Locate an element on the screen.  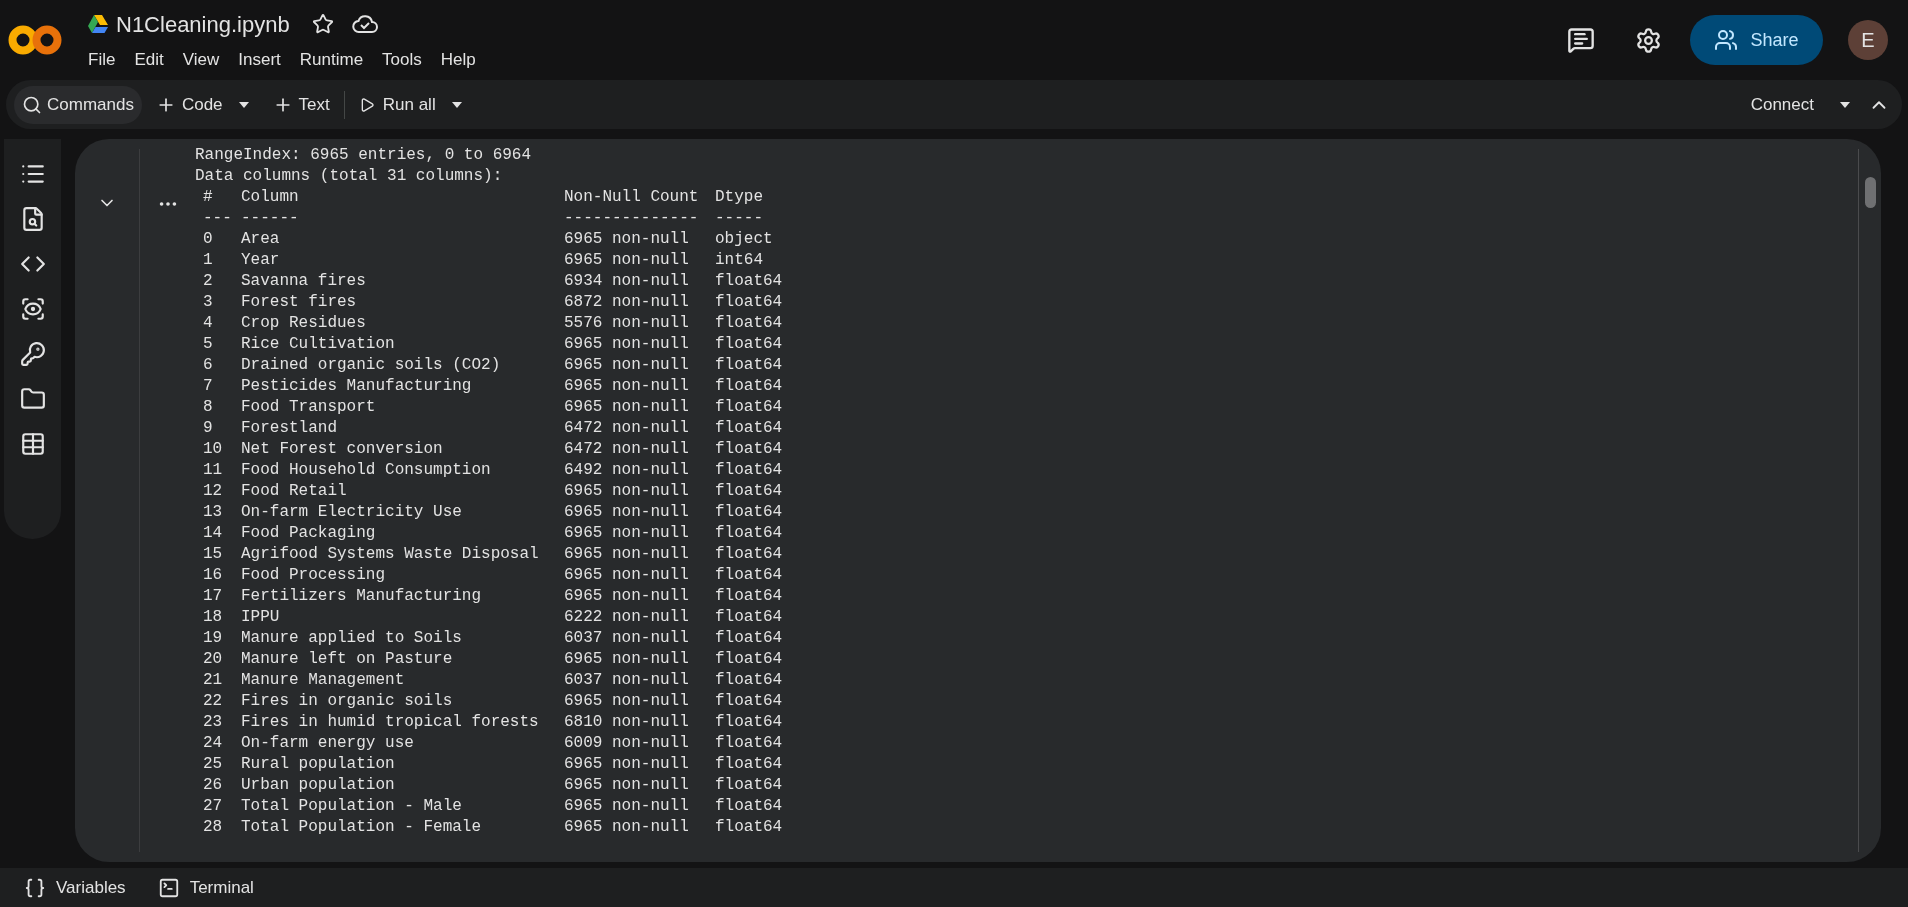
row-count: 6009 non-null is located at coordinates (627, 743).